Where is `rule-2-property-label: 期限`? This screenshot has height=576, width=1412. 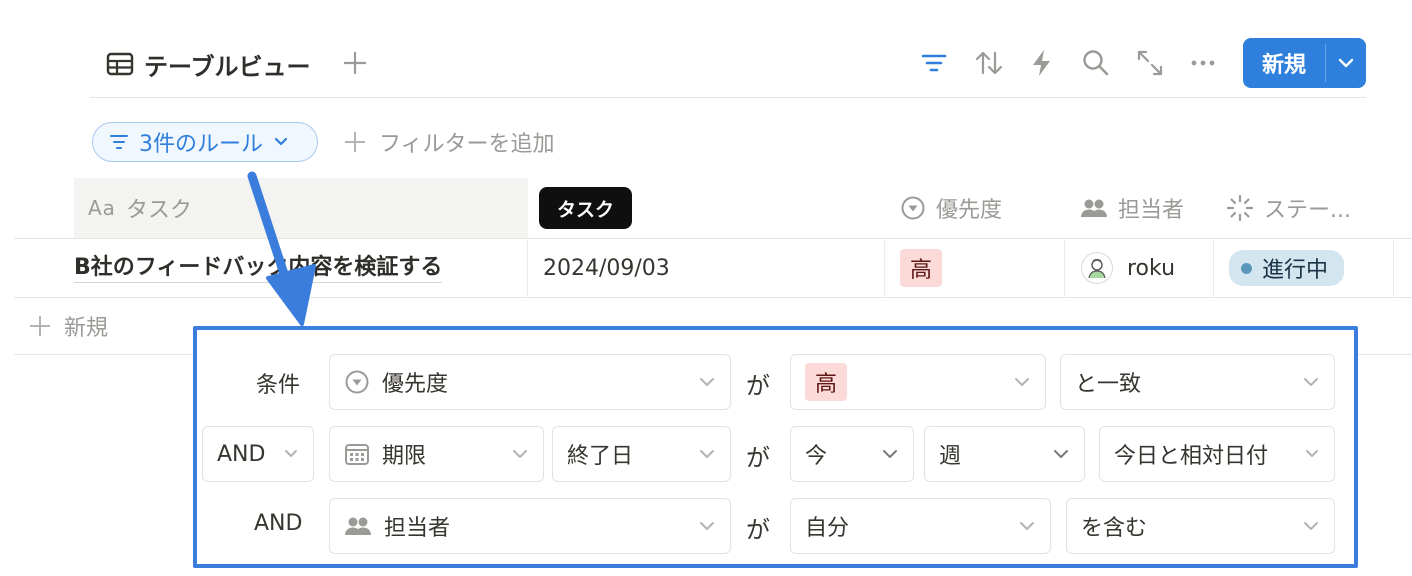
rule-2-property-label: 期限 is located at coordinates (404, 456).